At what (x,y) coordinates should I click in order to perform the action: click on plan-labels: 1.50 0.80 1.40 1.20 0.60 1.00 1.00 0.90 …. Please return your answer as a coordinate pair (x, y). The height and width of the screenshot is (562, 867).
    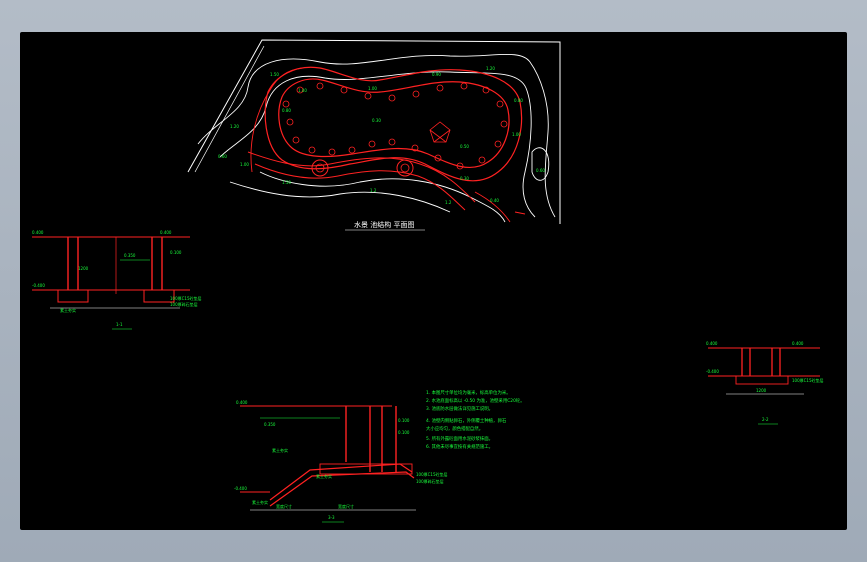
    Looking at the image, I should click on (381, 135).